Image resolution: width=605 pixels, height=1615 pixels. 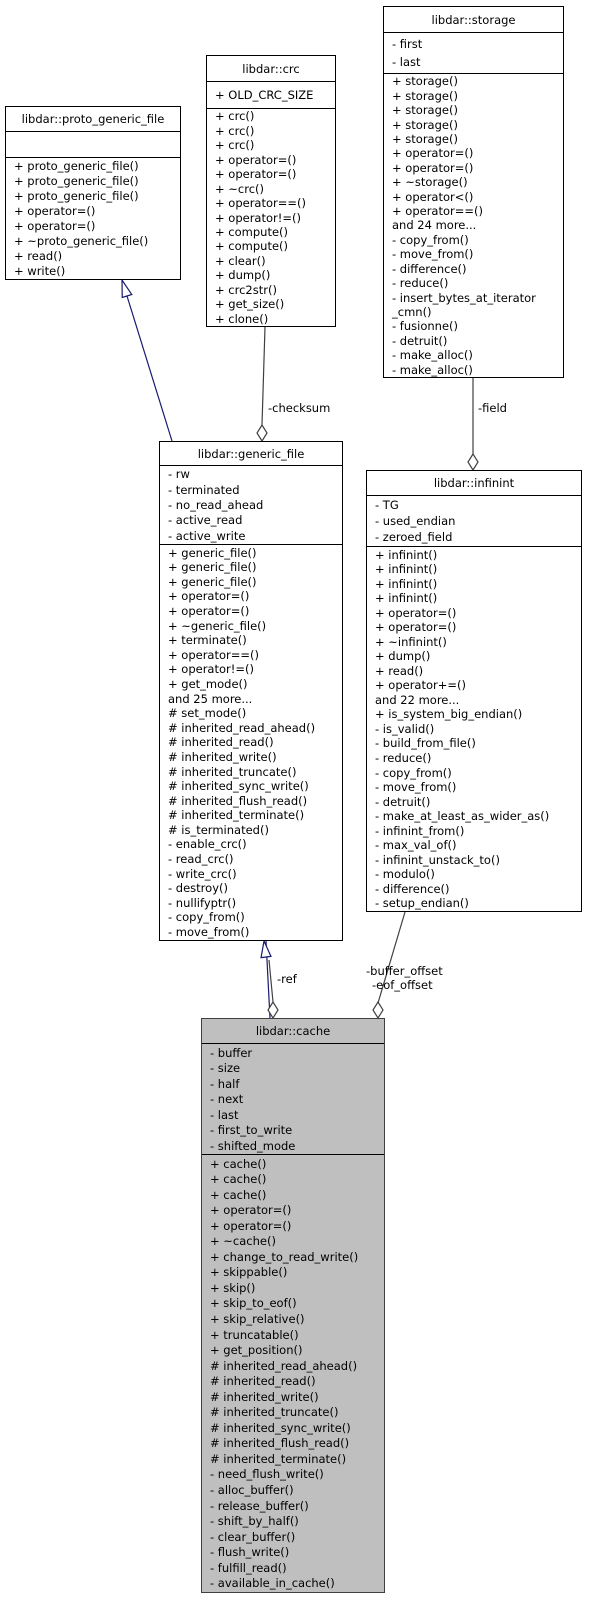 What do you see at coordinates (250, 304) in the screenshot?
I see `method: + get_size()` at bounding box center [250, 304].